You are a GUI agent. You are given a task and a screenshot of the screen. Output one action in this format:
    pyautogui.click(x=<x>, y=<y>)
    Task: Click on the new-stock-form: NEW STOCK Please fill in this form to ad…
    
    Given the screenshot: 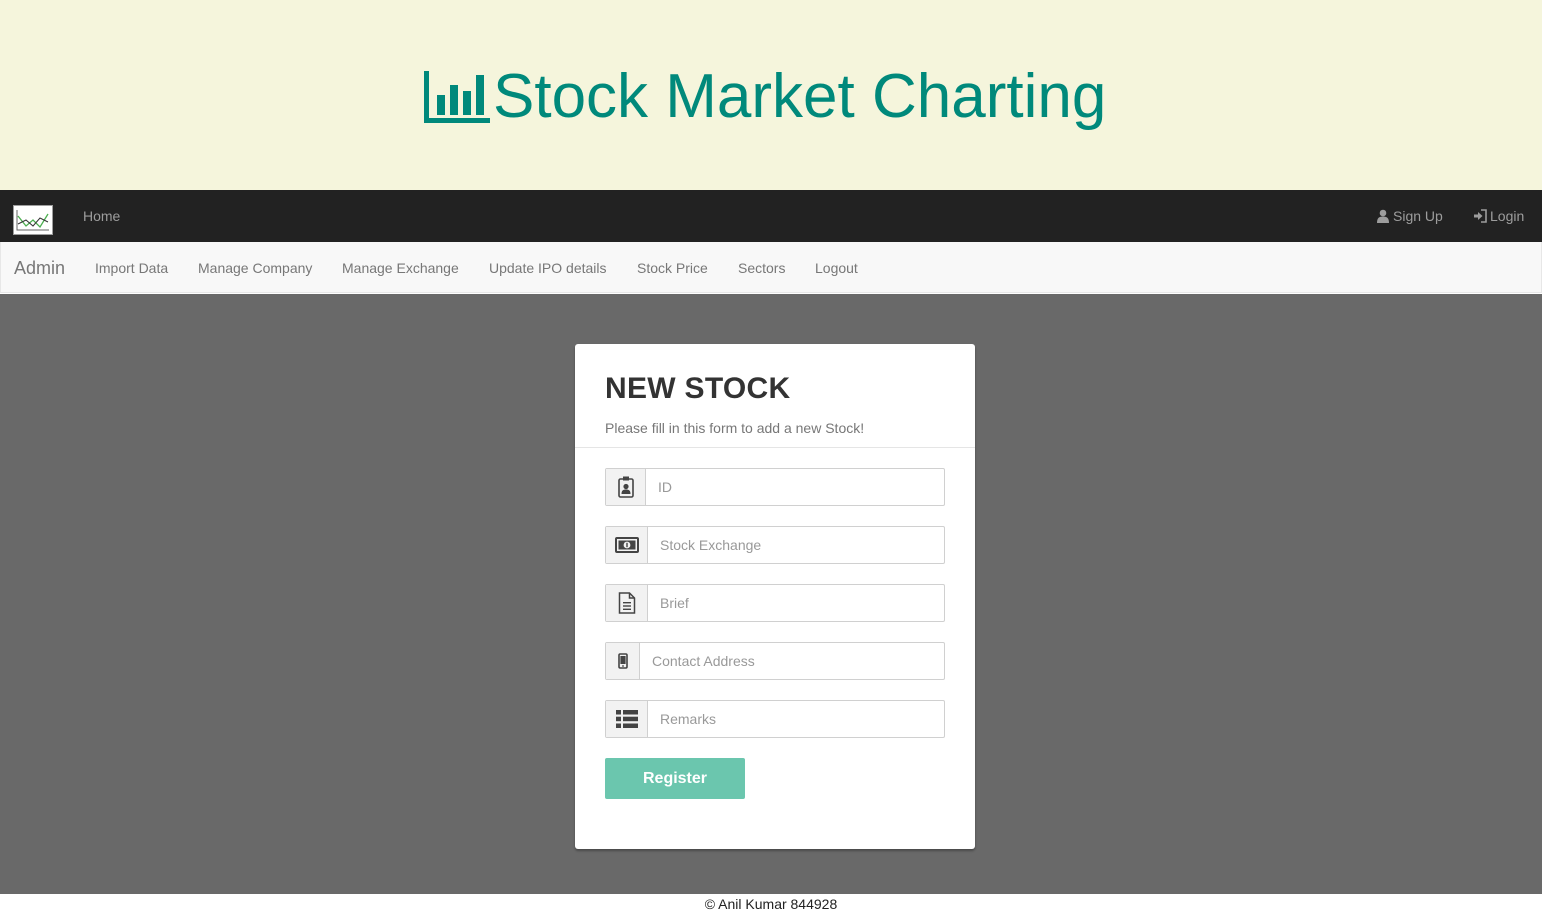 What is the action you would take?
    pyautogui.click(x=775, y=596)
    